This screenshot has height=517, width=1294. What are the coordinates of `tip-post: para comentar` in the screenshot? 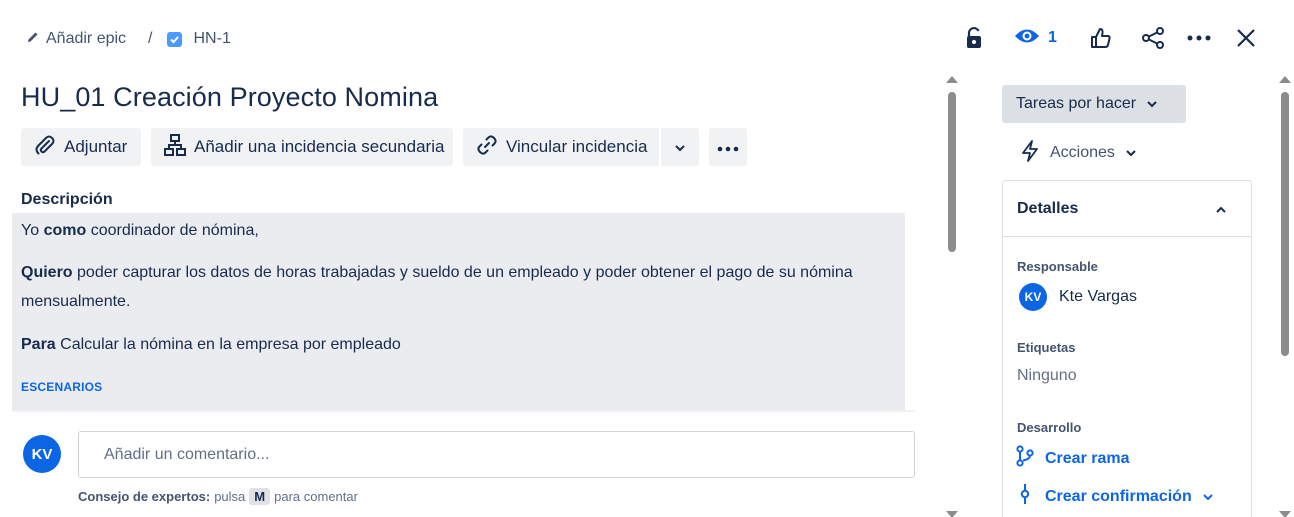 It's located at (316, 496).